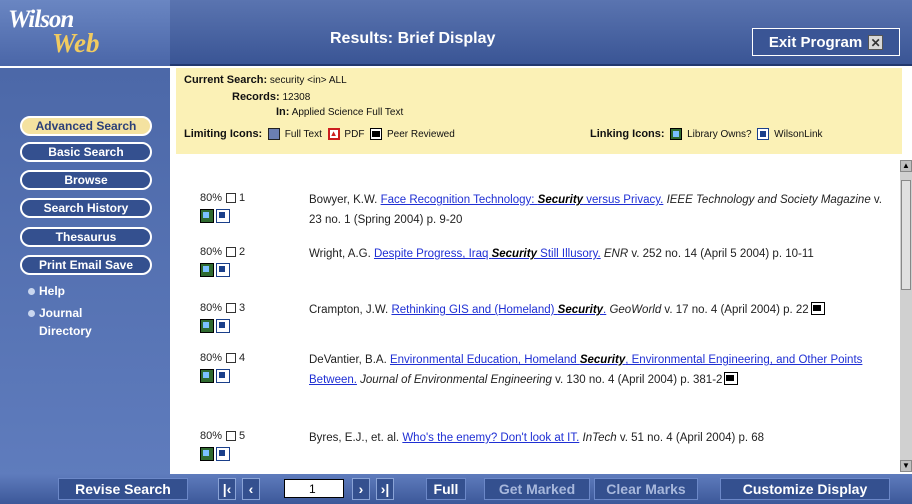 The height and width of the screenshot is (504, 912). Describe the element at coordinates (46, 291) in the screenshot. I see `help-link: Help` at that location.